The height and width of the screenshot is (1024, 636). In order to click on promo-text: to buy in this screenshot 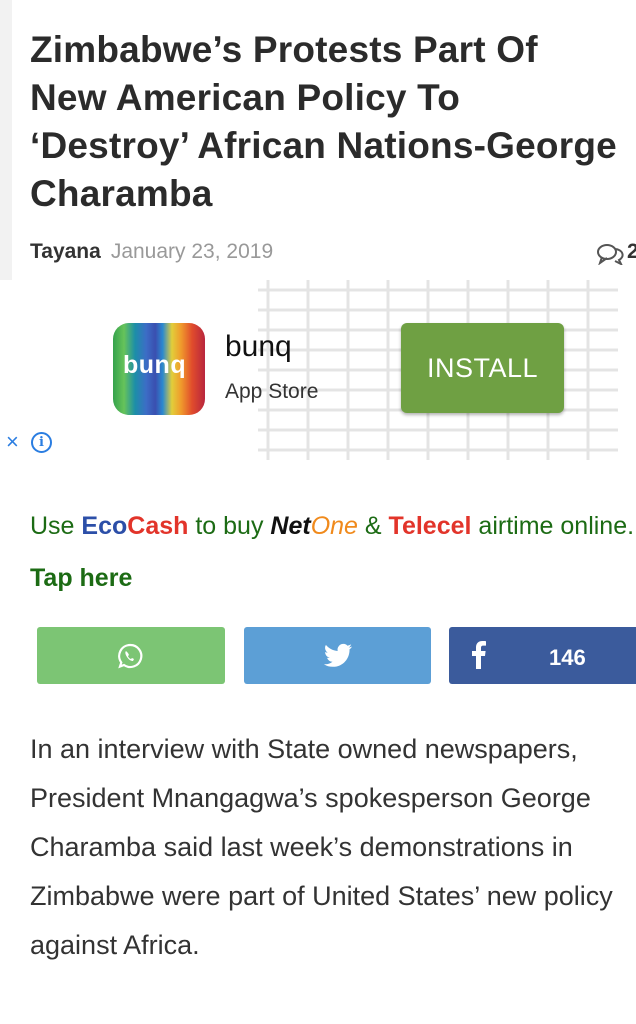, I will do `click(229, 526)`.